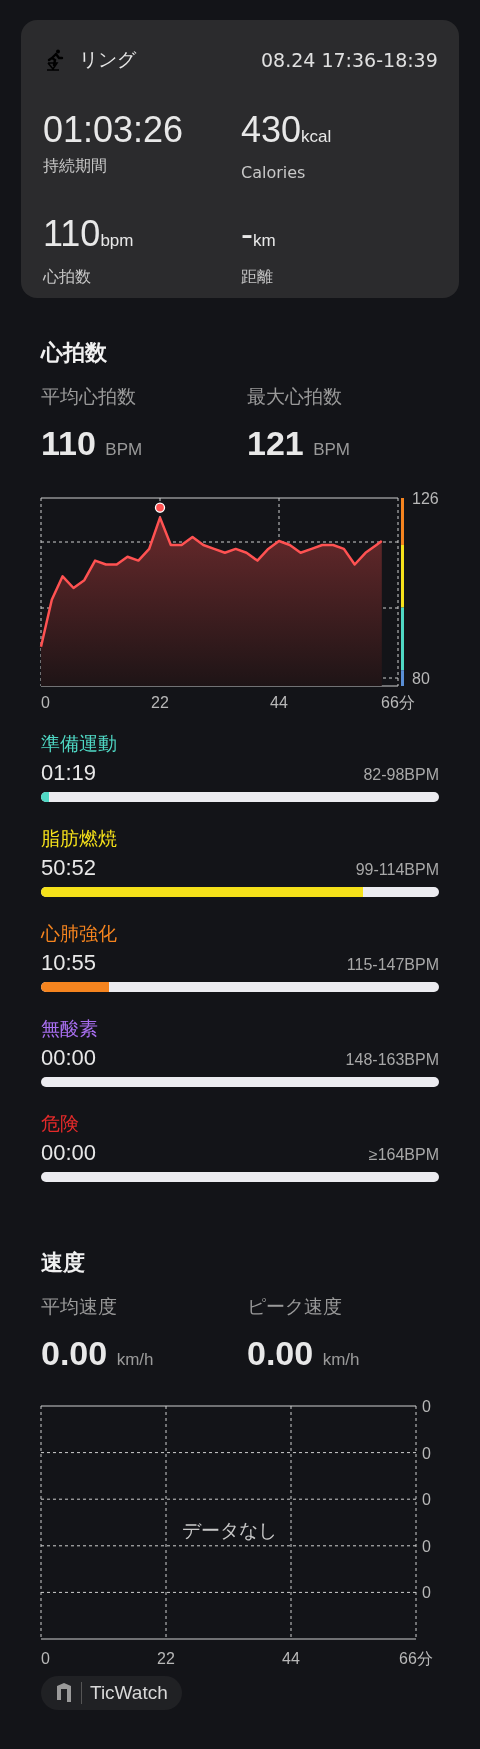 This screenshot has width=480, height=1749. I want to click on zone-range: 99-114BPM, so click(397, 870).